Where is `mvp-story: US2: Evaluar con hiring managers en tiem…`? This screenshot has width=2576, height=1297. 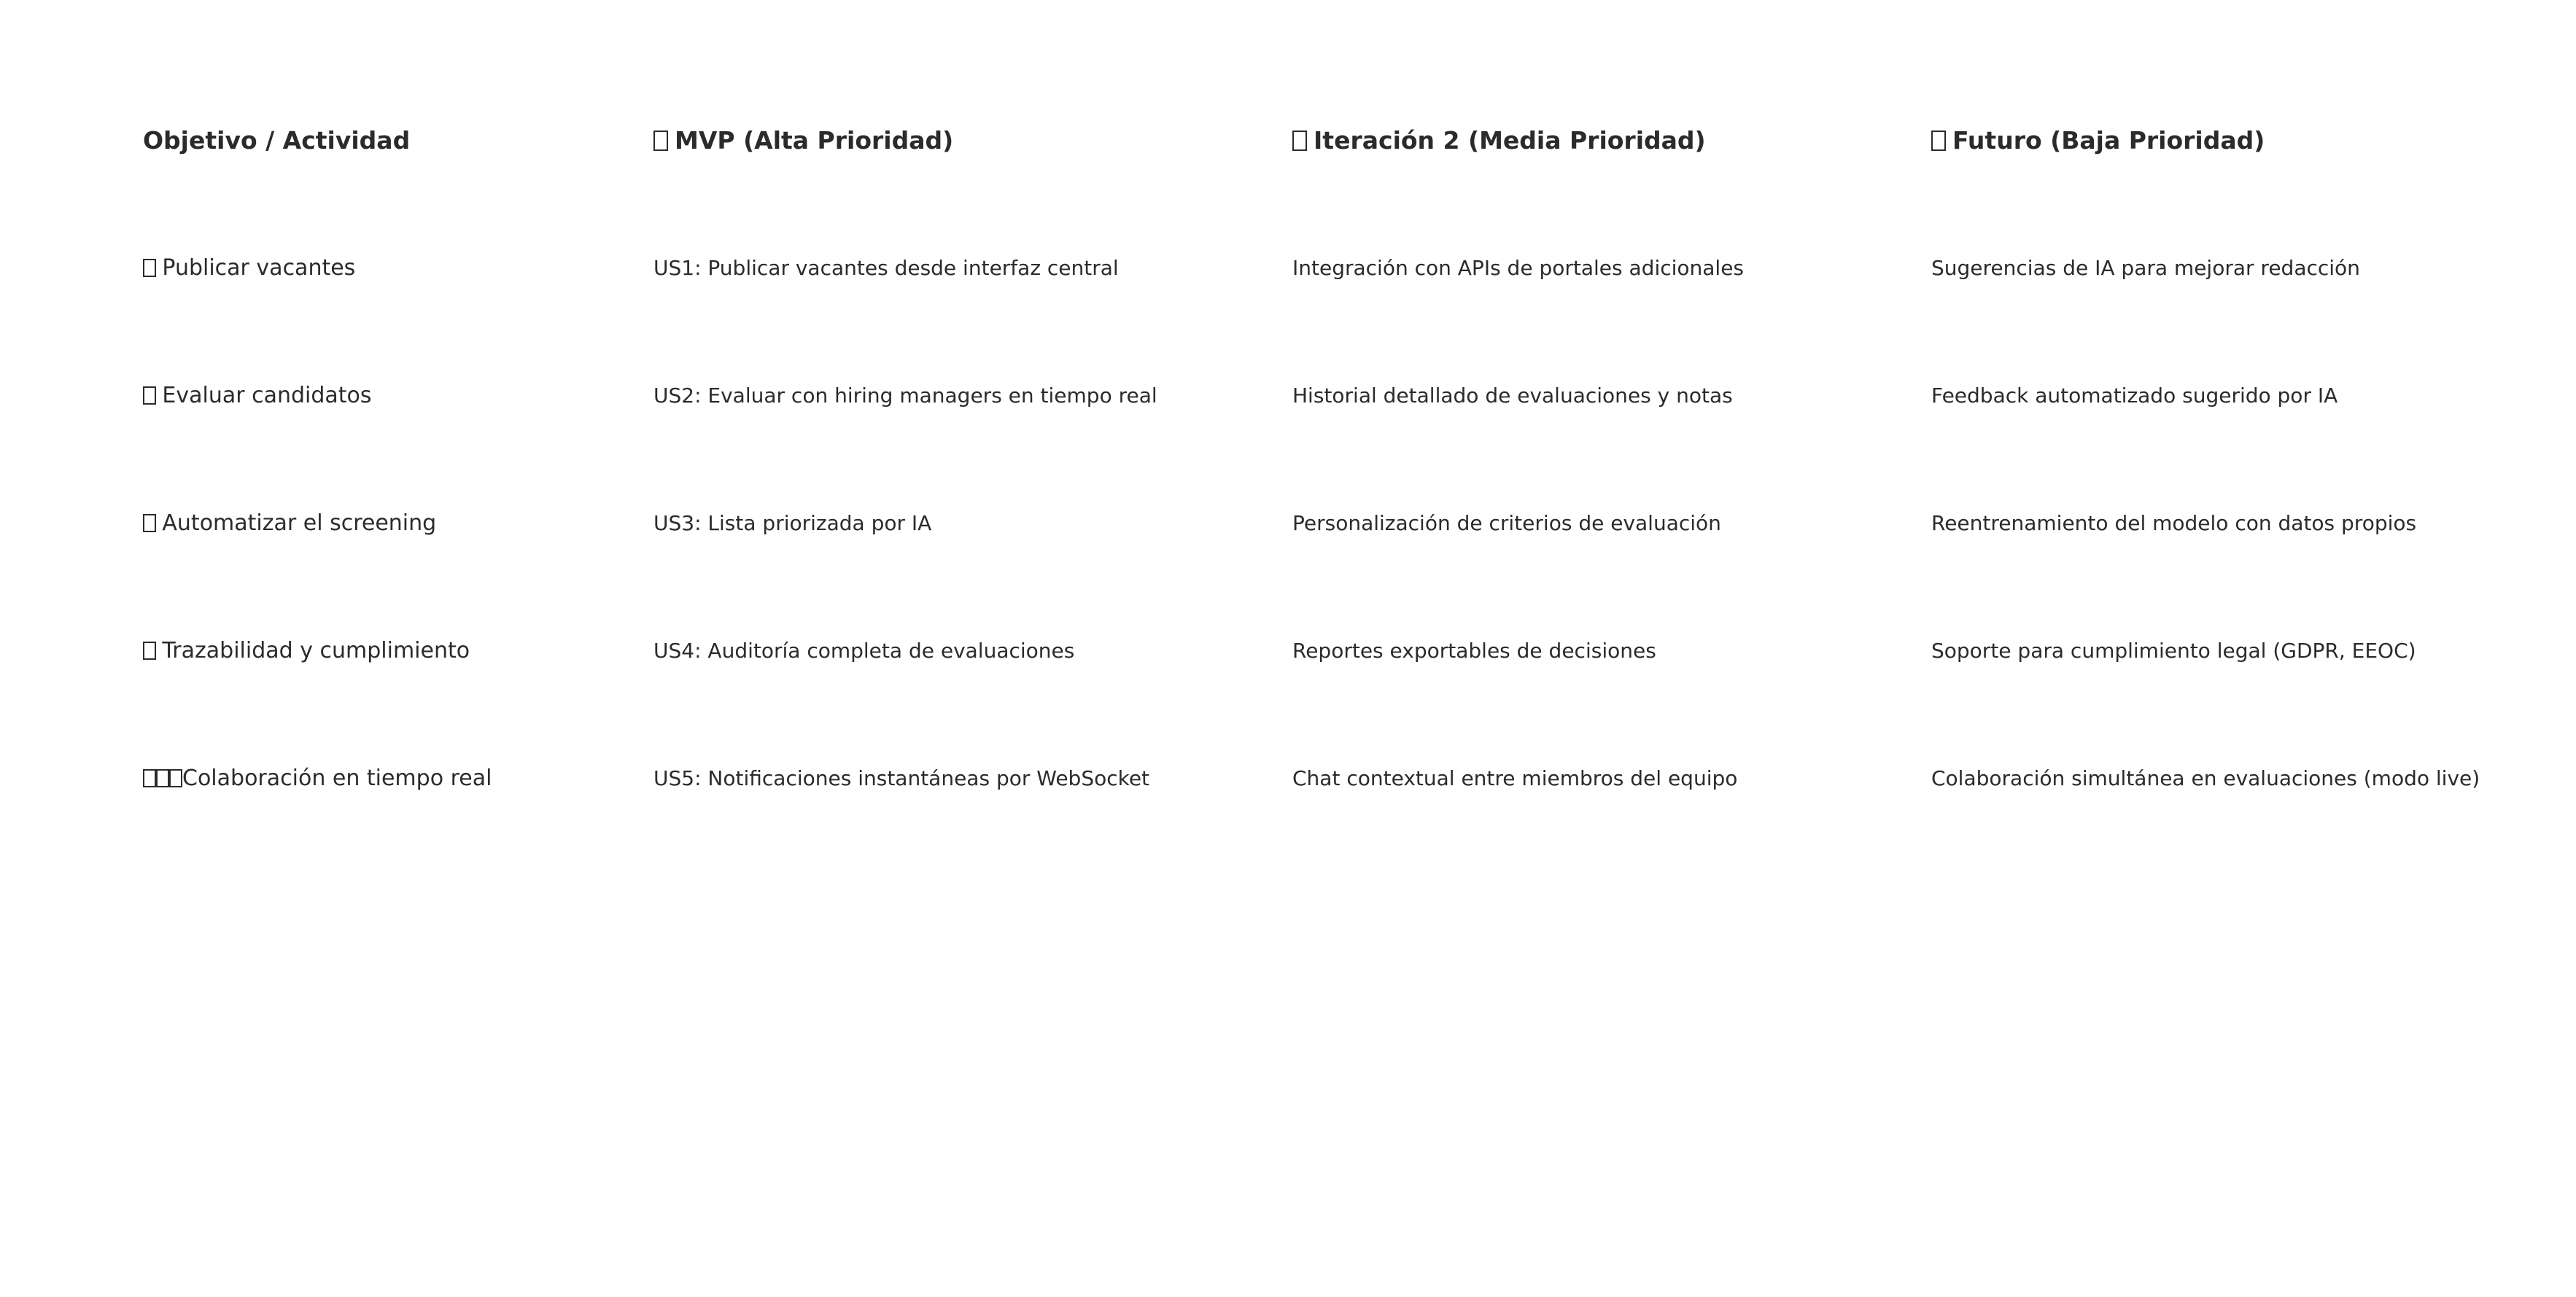 mvp-story: US2: Evaluar con hiring managers en tiem… is located at coordinates (905, 395).